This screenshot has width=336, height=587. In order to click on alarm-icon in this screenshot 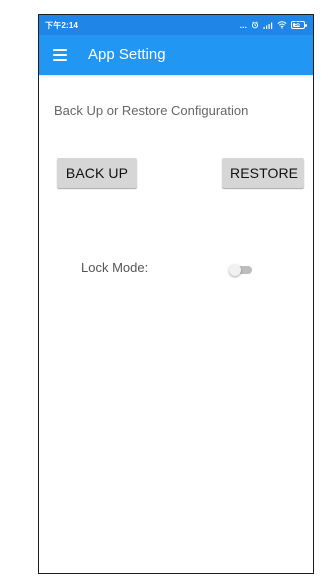, I will do `click(255, 25)`.